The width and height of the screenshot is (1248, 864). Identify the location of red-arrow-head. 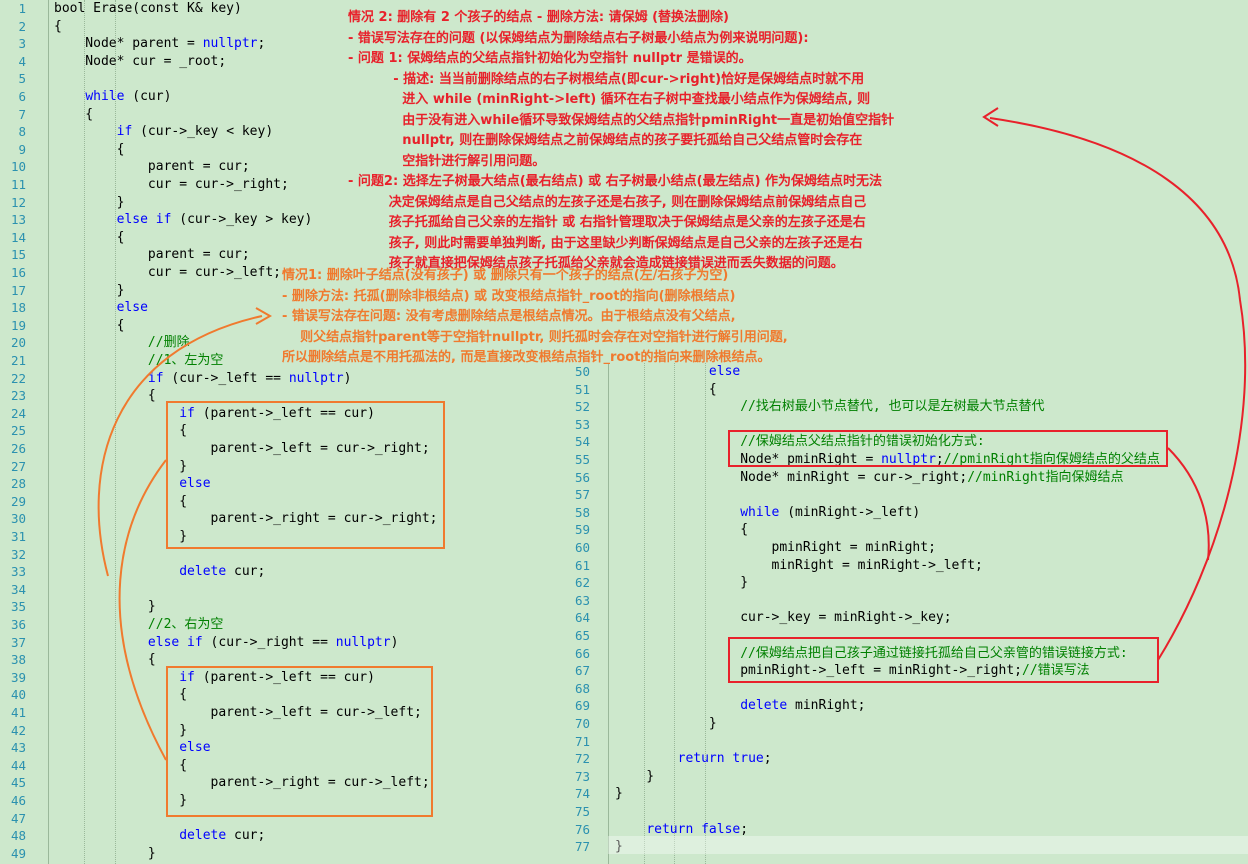
(990, 117).